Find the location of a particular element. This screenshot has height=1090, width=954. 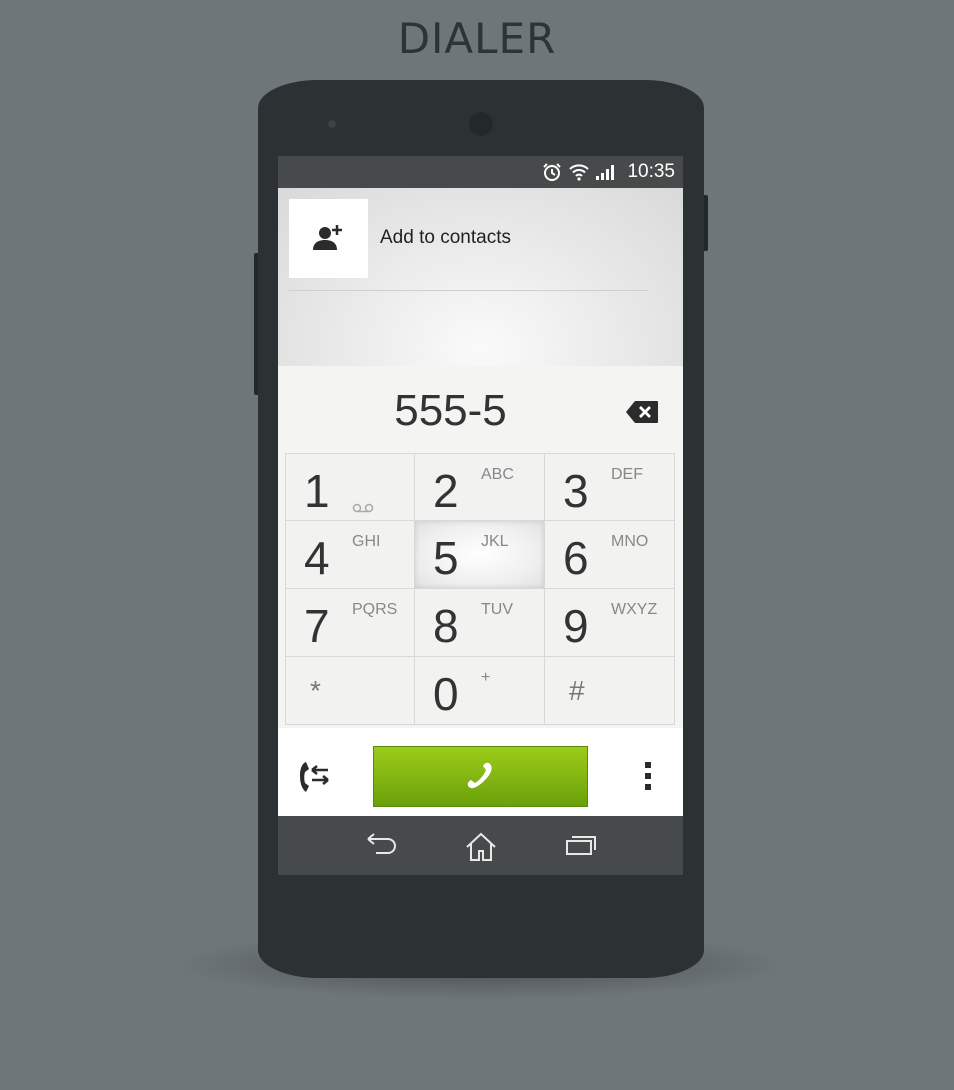

key-1: 1 is located at coordinates (350, 487).